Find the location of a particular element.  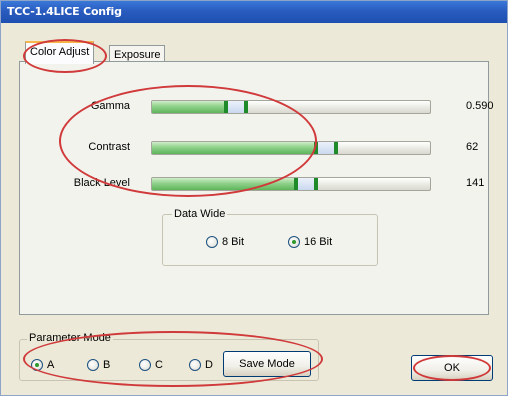

radio-mode-d: D is located at coordinates (201, 365).